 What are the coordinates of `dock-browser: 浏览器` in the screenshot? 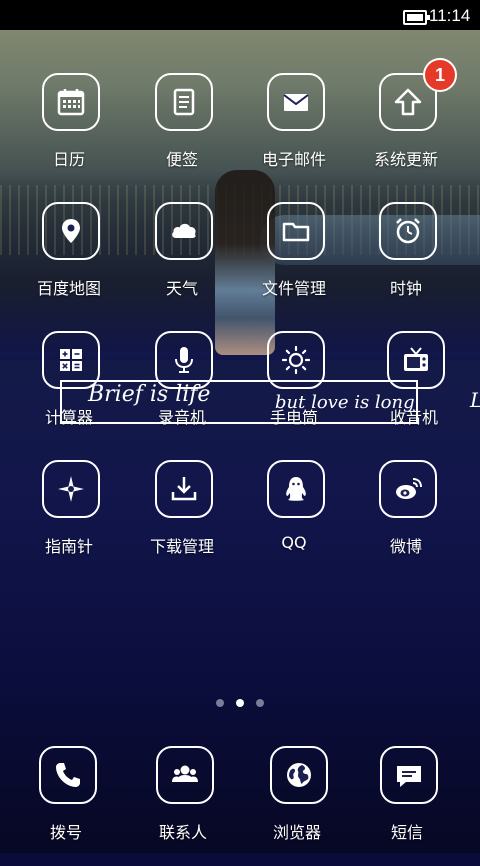 It's located at (299, 806).